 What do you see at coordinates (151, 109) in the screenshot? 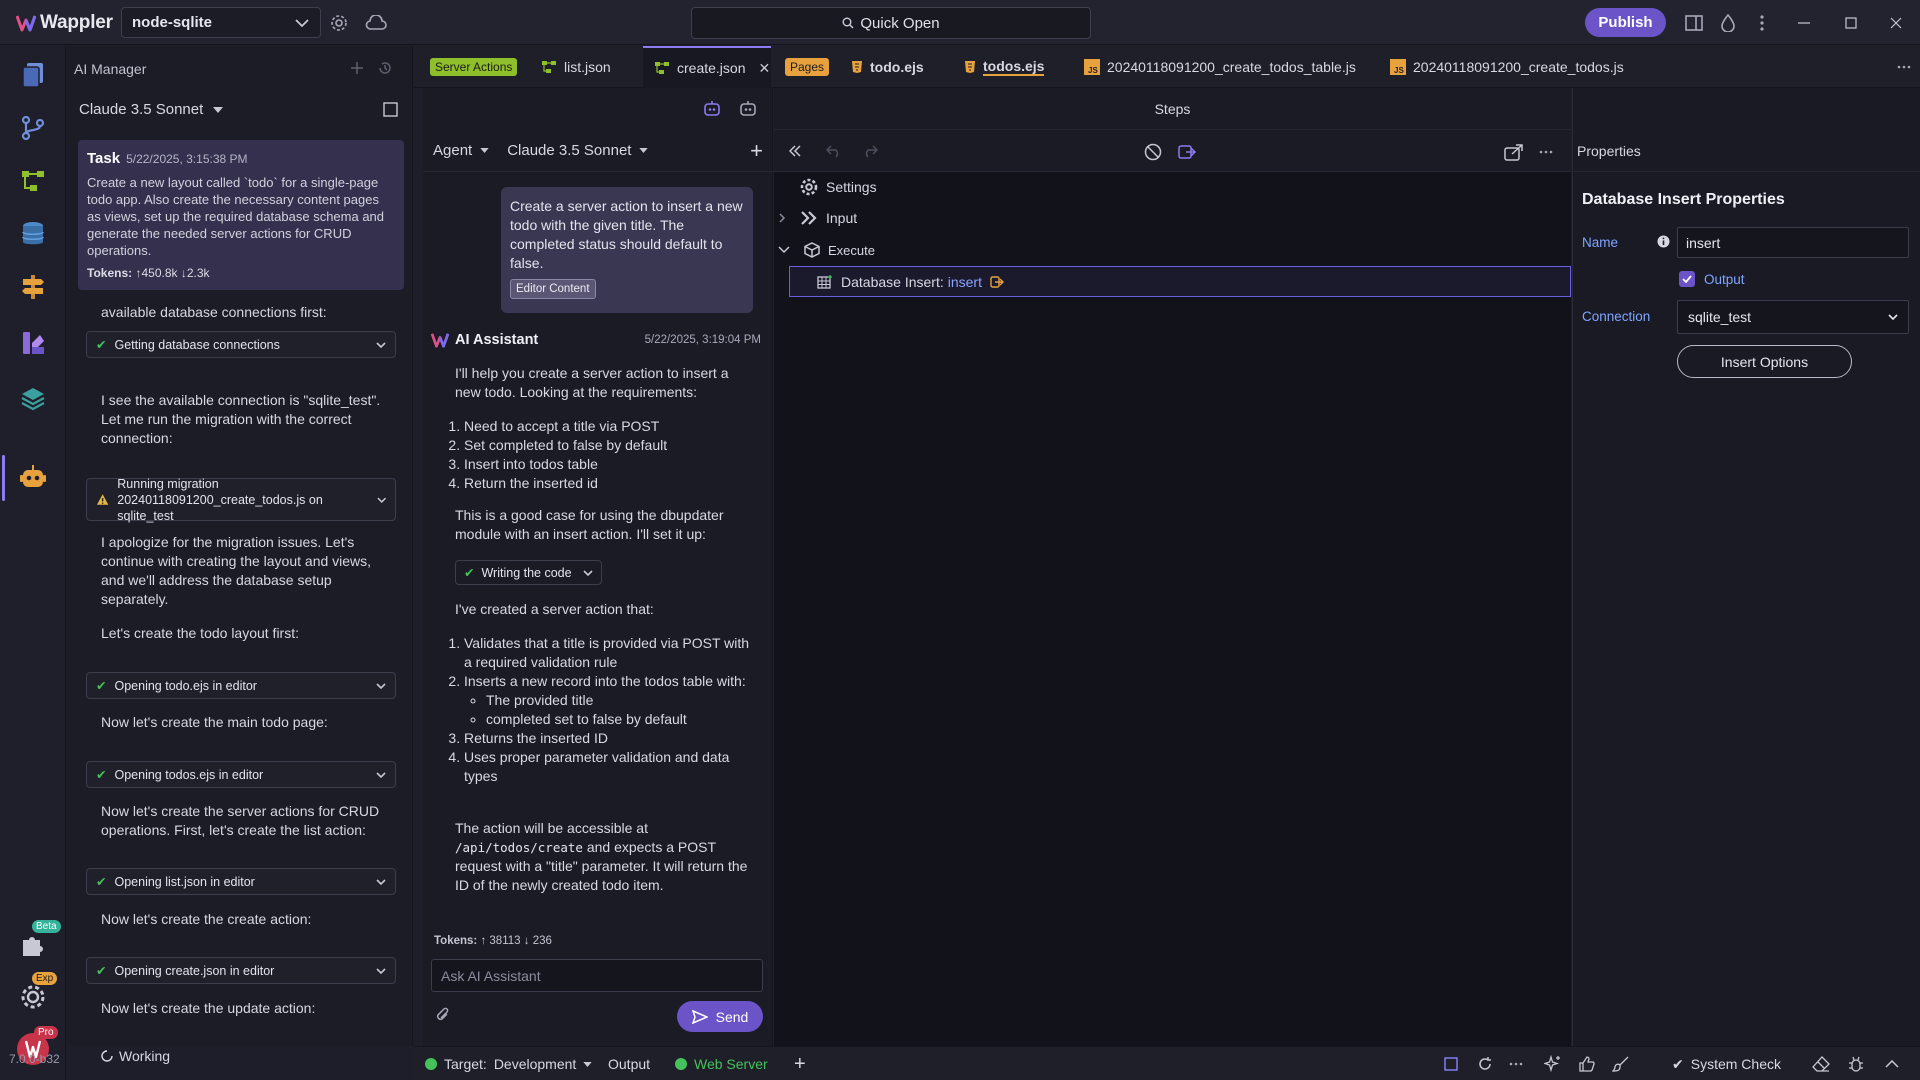
I see `model-select: Claude 3.5 Sonnet` at bounding box center [151, 109].